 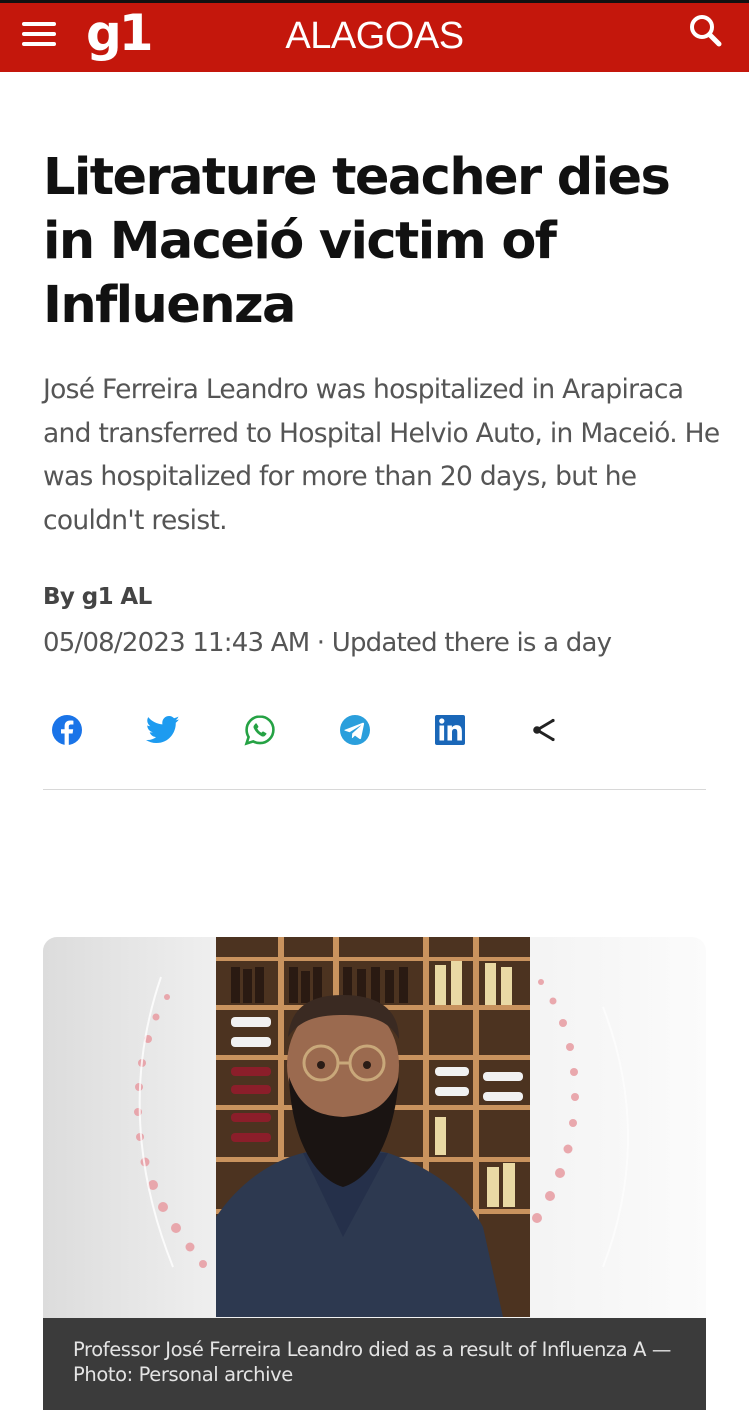 I want to click on whatsapp-icon, so click(x=259, y=730).